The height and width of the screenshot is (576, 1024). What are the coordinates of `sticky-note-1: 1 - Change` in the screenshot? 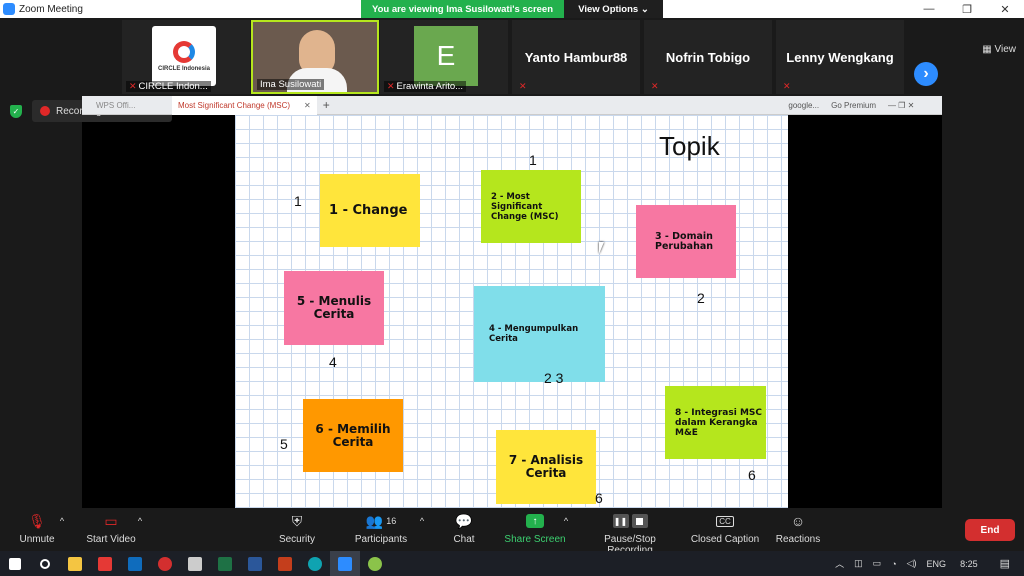 It's located at (370, 210).